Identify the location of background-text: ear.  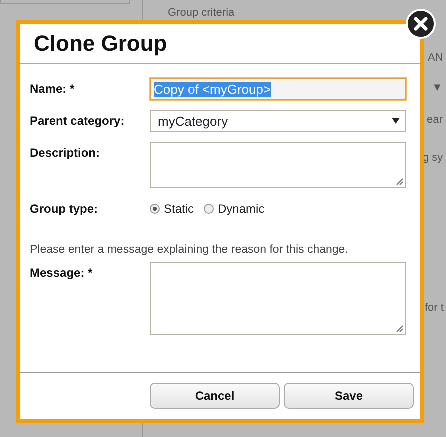
(435, 120).